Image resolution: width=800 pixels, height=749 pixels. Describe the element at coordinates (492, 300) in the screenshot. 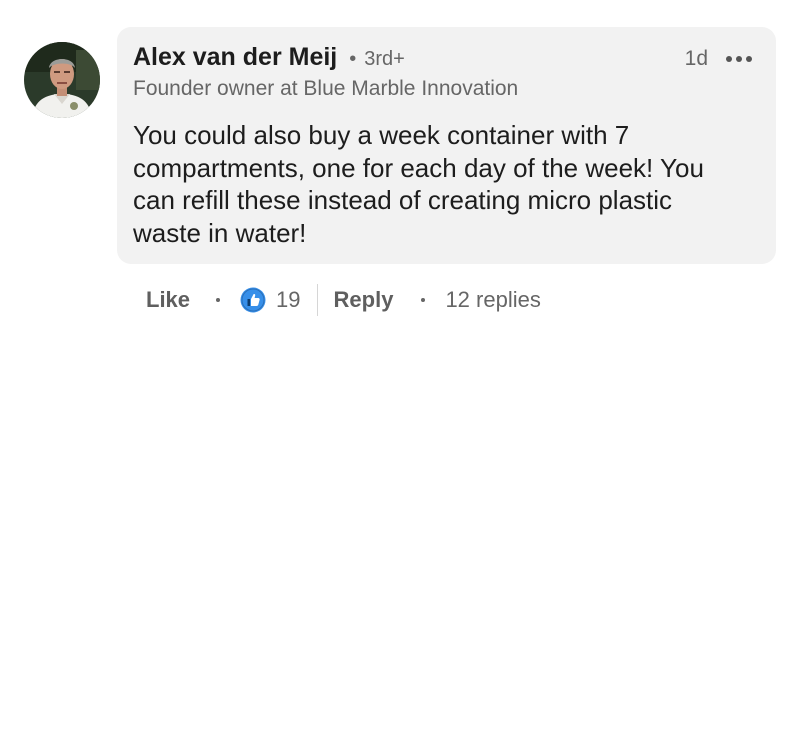

I see `replies-link: 12 replies` at that location.